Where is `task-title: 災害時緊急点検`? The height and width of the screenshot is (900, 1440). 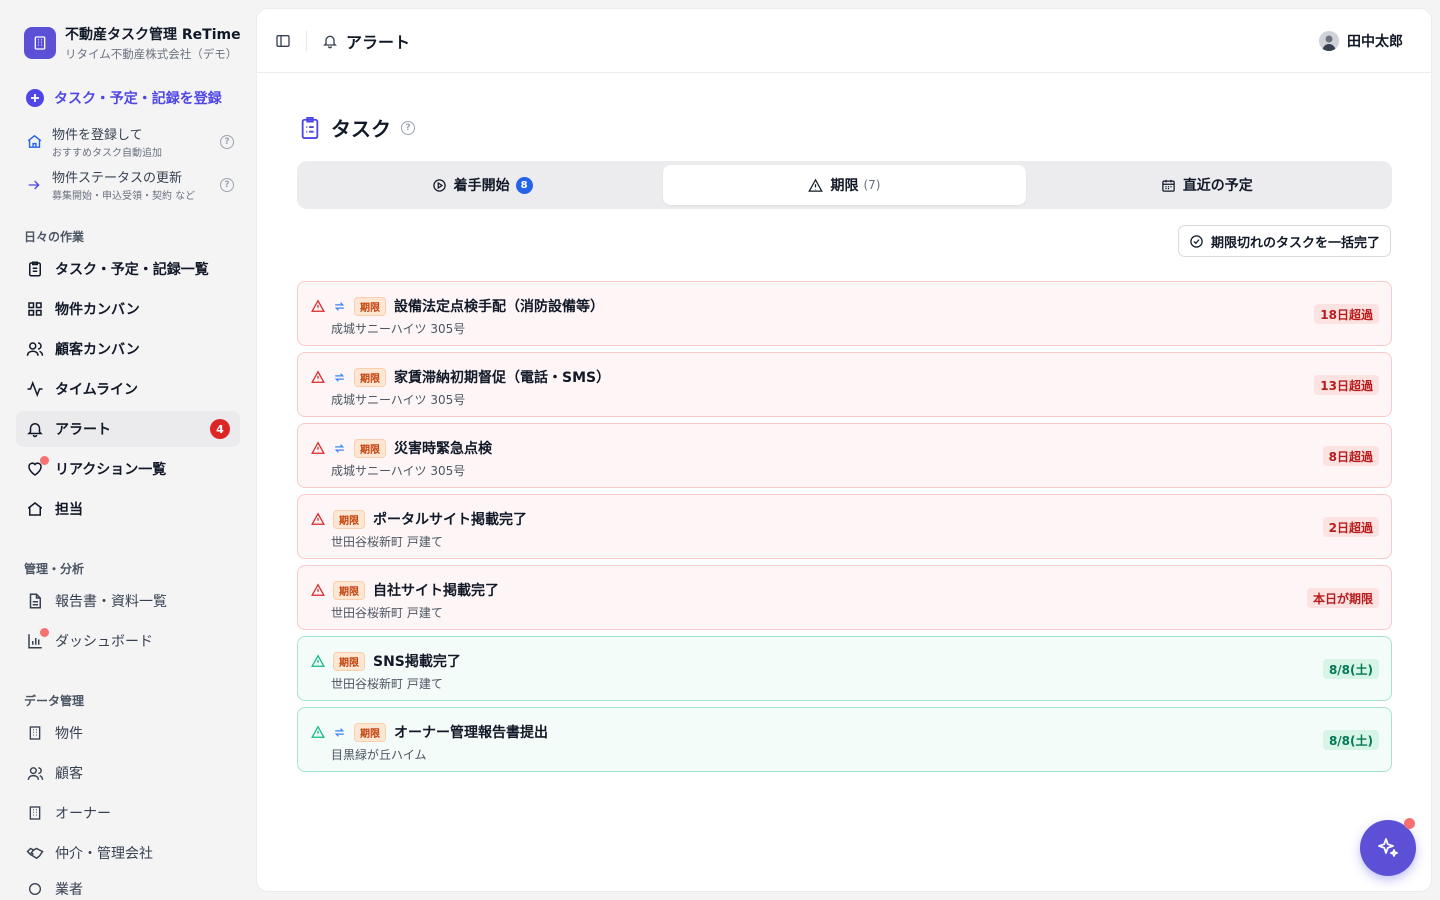 task-title: 災害時緊急点検 is located at coordinates (443, 449).